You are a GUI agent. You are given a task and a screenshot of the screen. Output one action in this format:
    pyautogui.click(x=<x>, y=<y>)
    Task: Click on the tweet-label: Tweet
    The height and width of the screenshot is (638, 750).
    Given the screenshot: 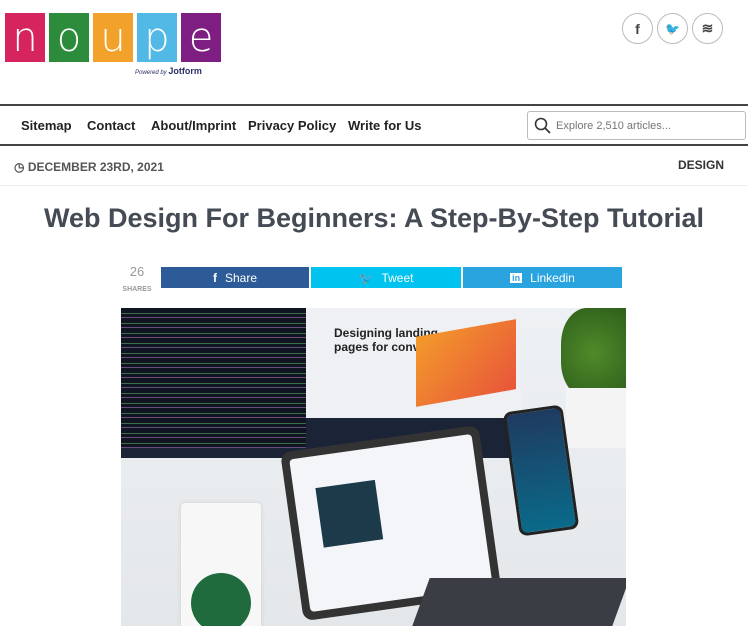 What is the action you would take?
    pyautogui.click(x=397, y=277)
    